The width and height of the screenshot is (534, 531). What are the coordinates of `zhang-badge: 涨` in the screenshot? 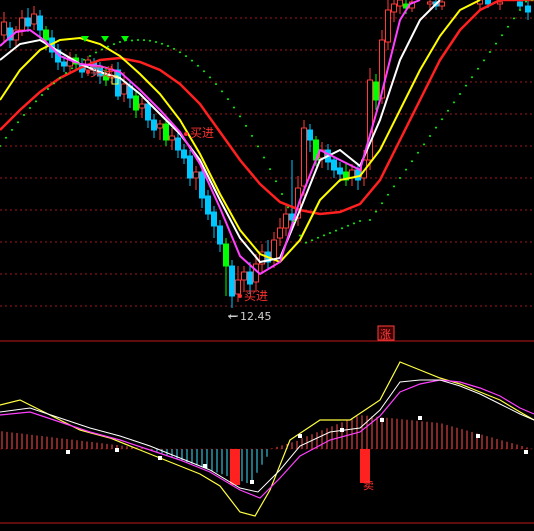 It's located at (386, 333).